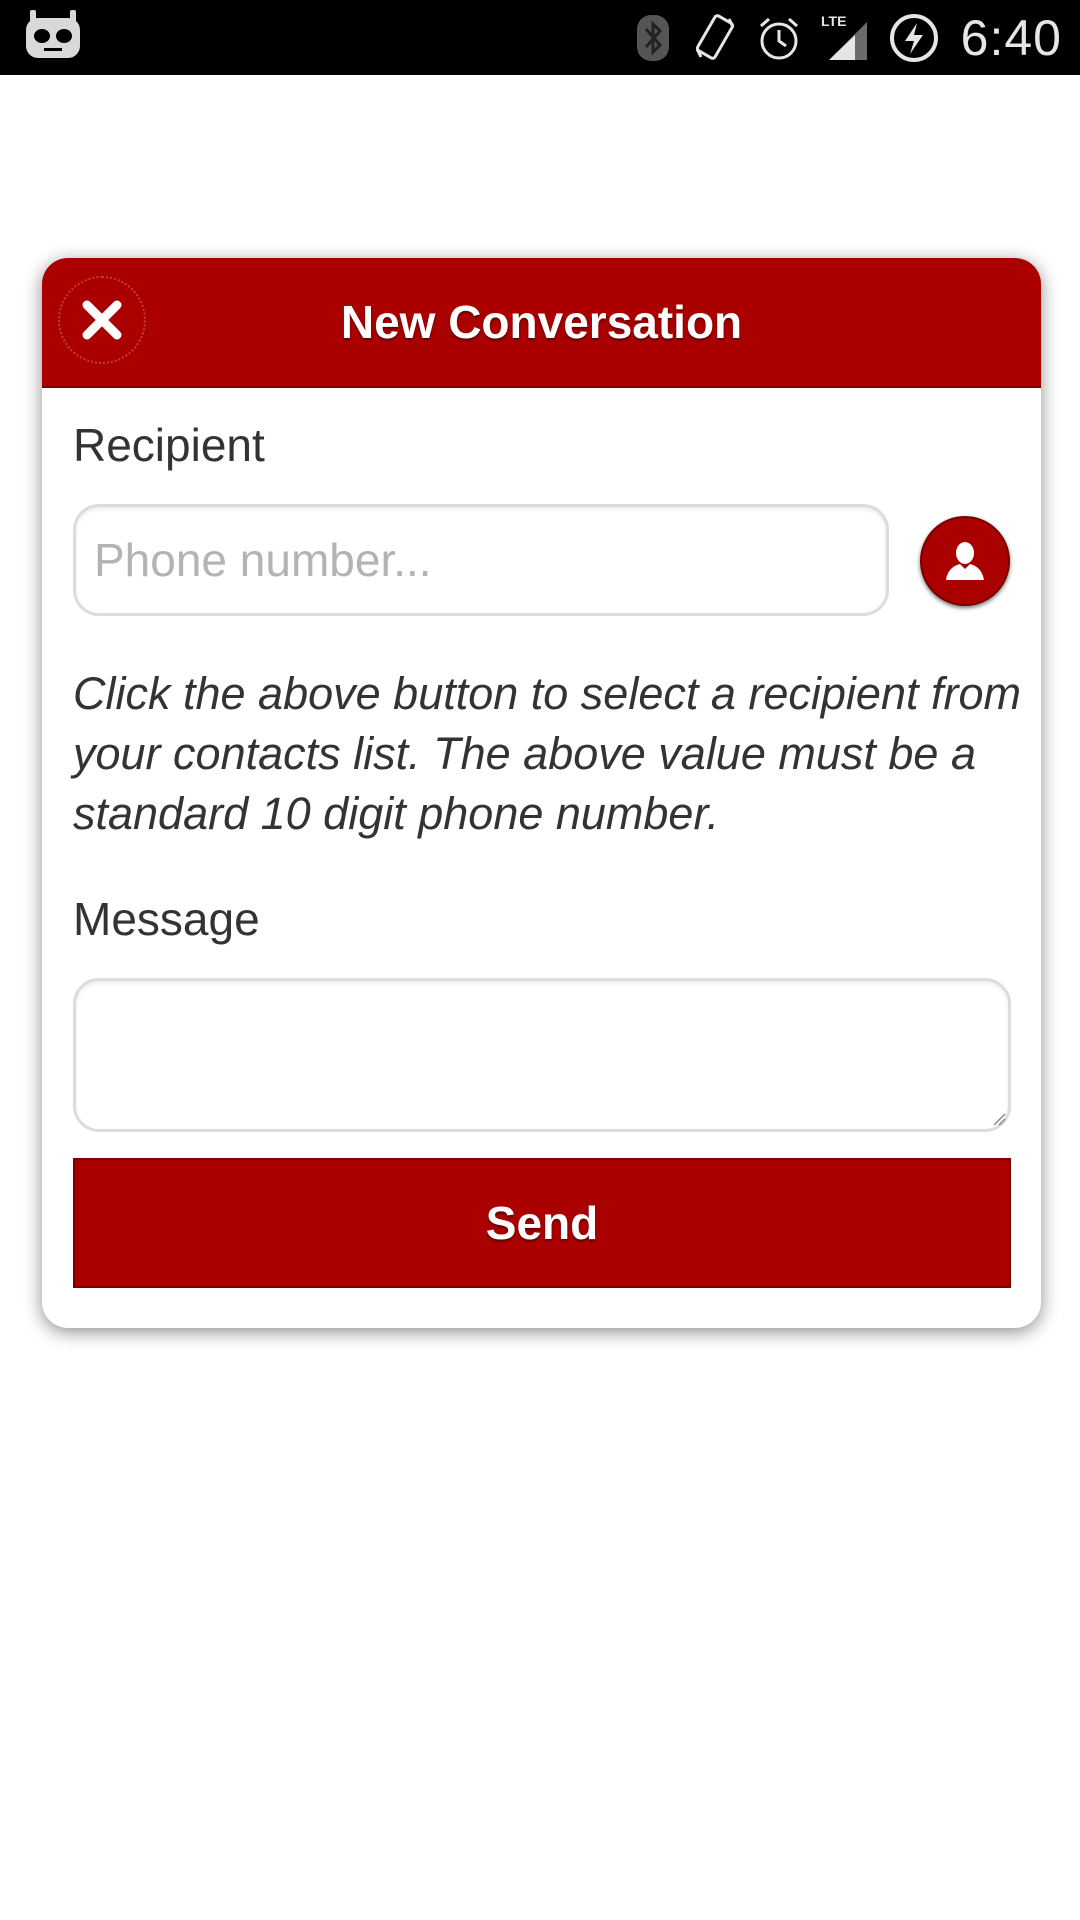 The width and height of the screenshot is (1080, 1920). I want to click on resize-grip-icon, so click(999, 1119).